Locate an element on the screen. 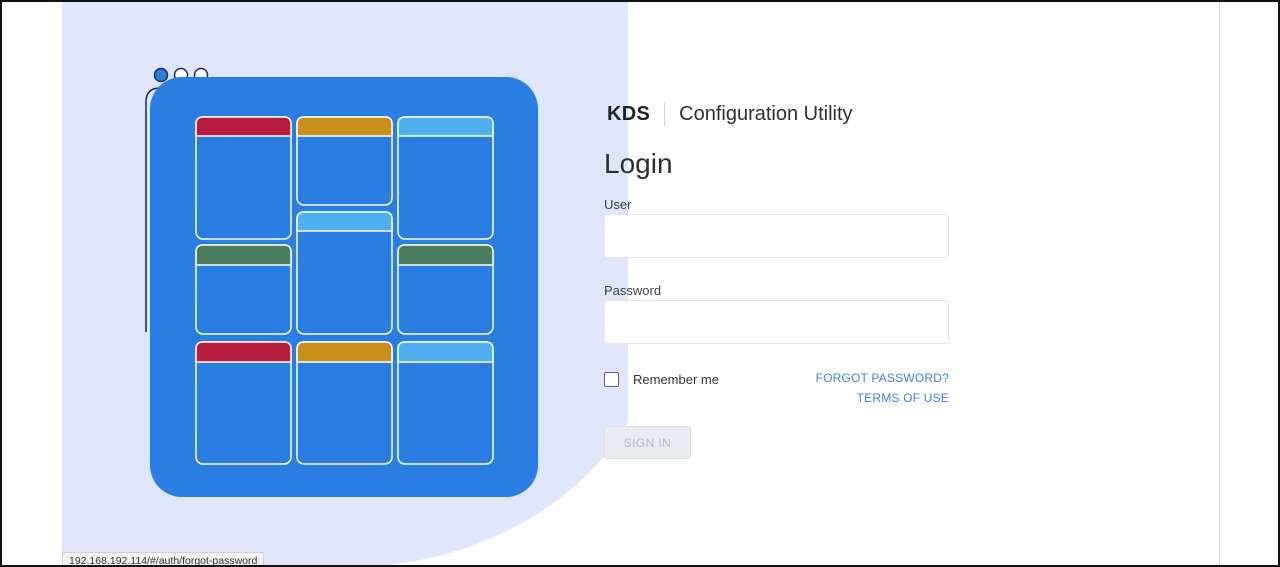 Image resolution: width=1280 pixels, height=567 pixels. sign-in-button: SIGN IN is located at coordinates (647, 442).